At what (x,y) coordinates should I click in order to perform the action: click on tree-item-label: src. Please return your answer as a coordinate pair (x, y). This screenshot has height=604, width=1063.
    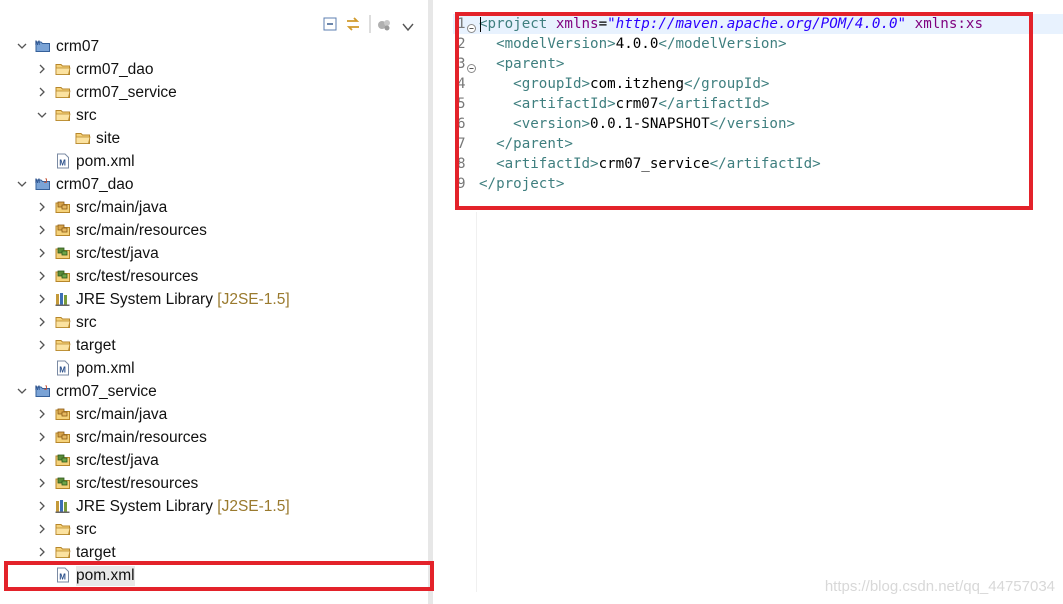
    Looking at the image, I should click on (86, 116).